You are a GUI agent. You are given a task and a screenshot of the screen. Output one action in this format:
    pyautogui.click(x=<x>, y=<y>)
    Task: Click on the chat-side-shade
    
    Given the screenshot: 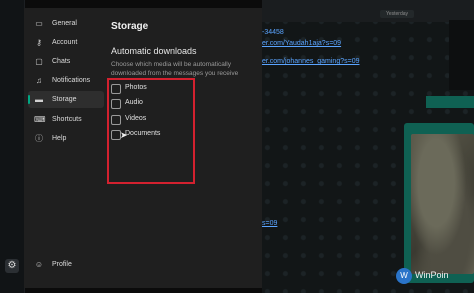 What is the action you would take?
    pyautogui.click(x=461, y=55)
    